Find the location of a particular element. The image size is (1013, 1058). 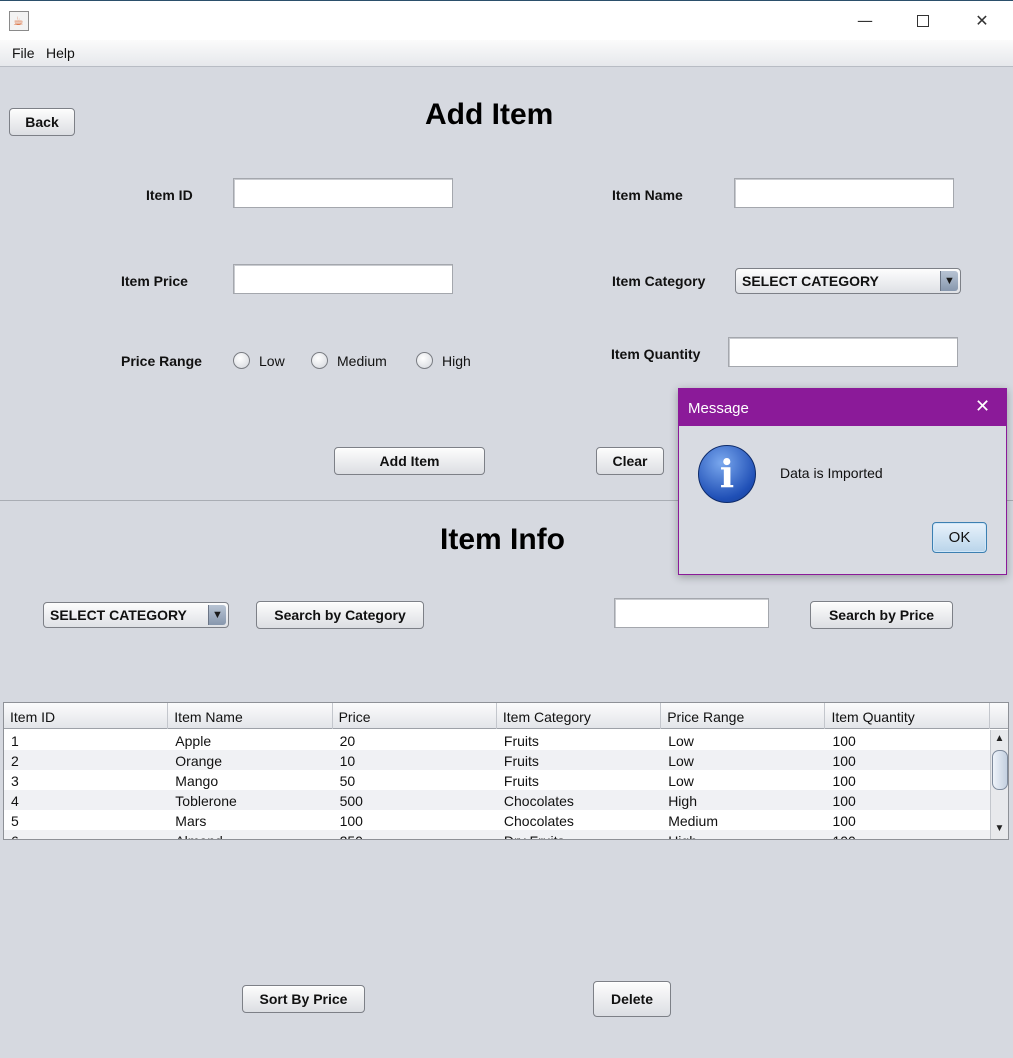

radio-low-label: Low is located at coordinates (272, 360).